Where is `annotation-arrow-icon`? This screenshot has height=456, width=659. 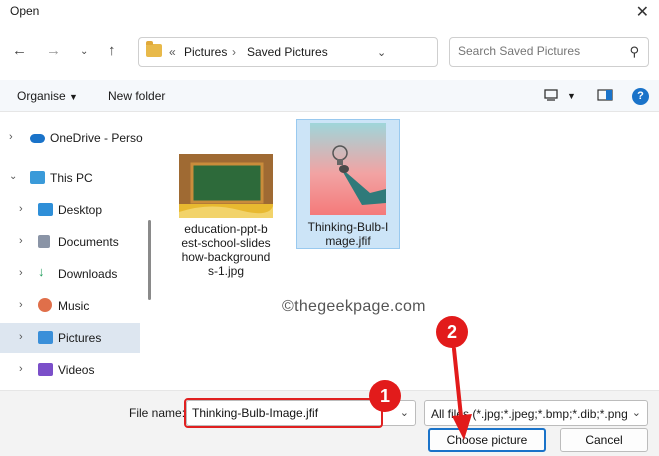
annotation-arrow-icon is located at coordinates (462, 393).